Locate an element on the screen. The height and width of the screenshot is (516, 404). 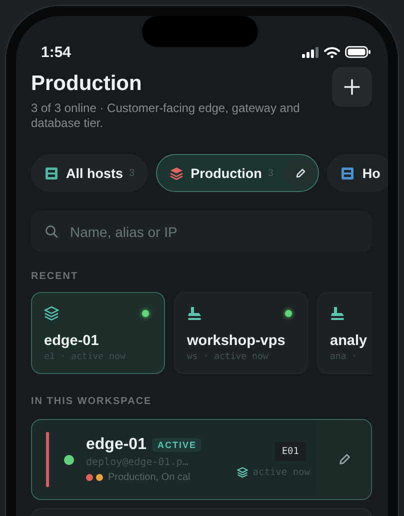
status-badge: ACTIVE is located at coordinates (177, 445).